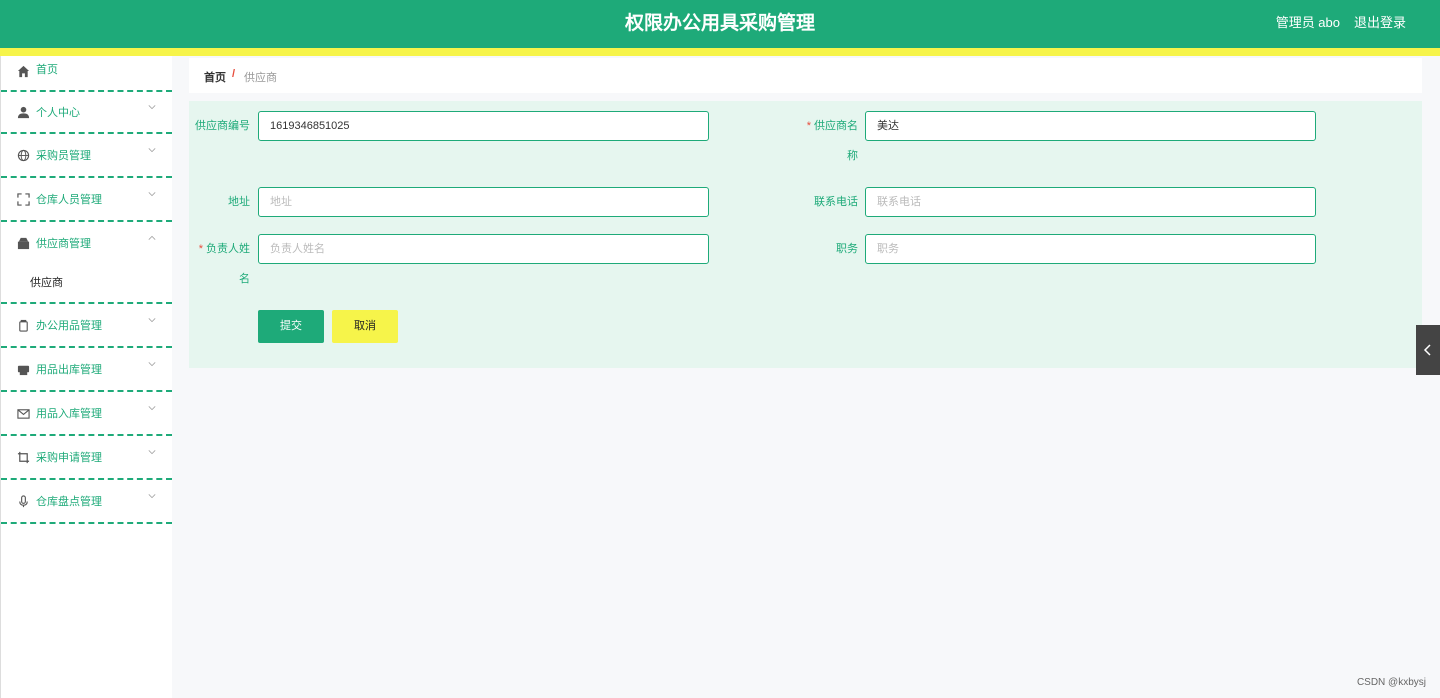 The width and height of the screenshot is (1440, 698). I want to click on printer-icon, so click(23, 370).